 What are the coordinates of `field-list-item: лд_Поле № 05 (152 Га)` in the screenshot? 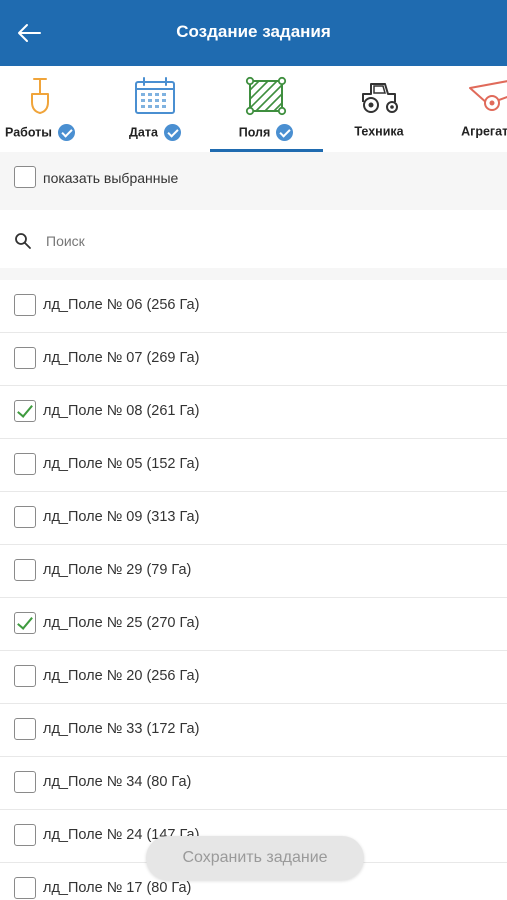 It's located at (253, 465).